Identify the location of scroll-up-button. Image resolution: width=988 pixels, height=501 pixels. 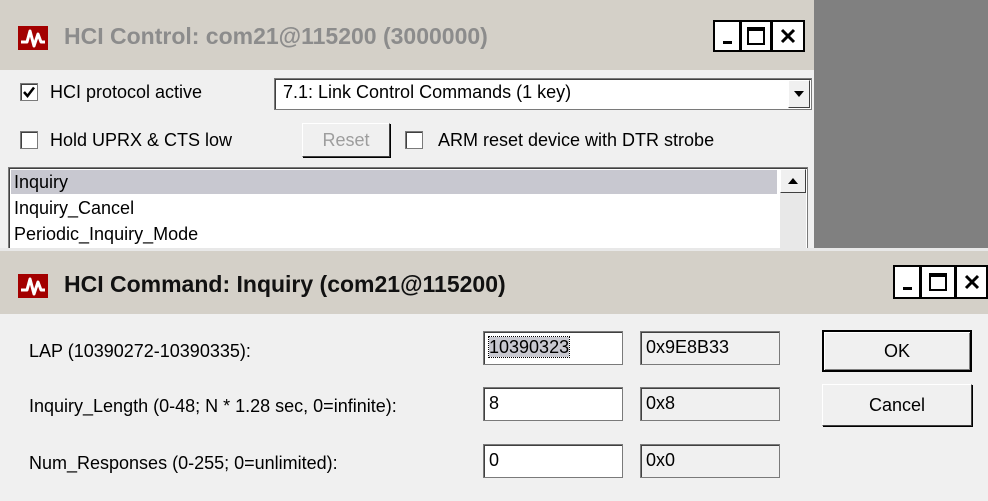
(793, 181).